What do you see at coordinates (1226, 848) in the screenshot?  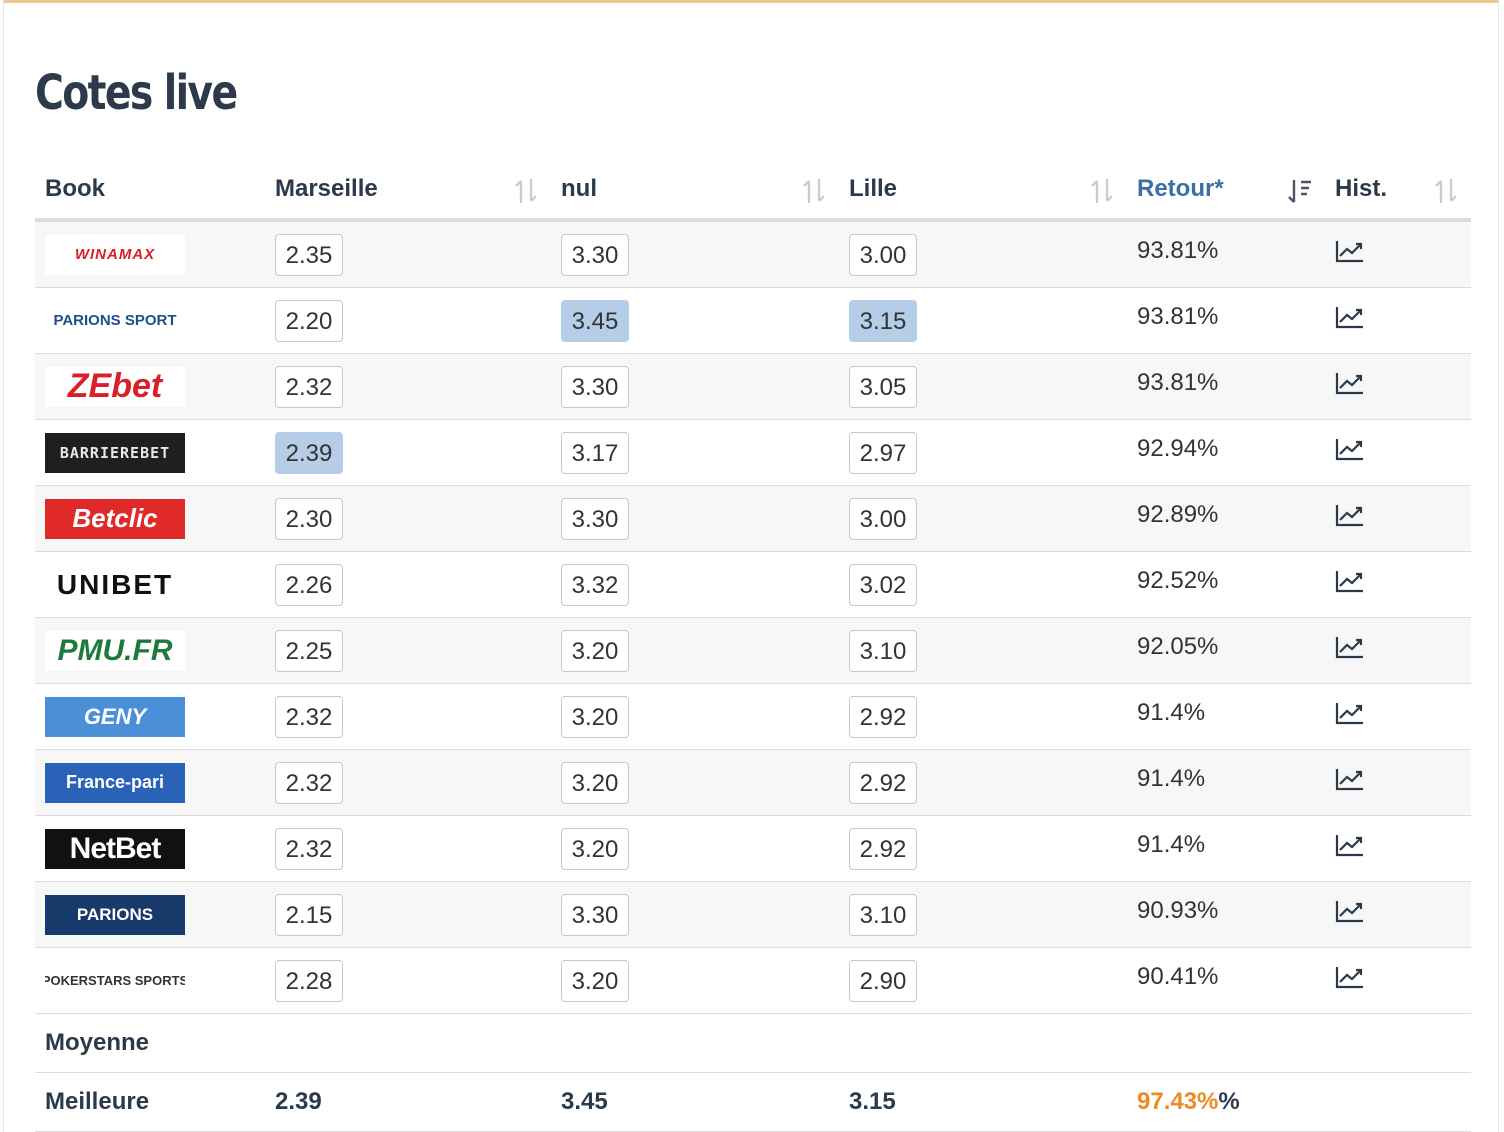 I see `return-cell: 91.4%` at bounding box center [1226, 848].